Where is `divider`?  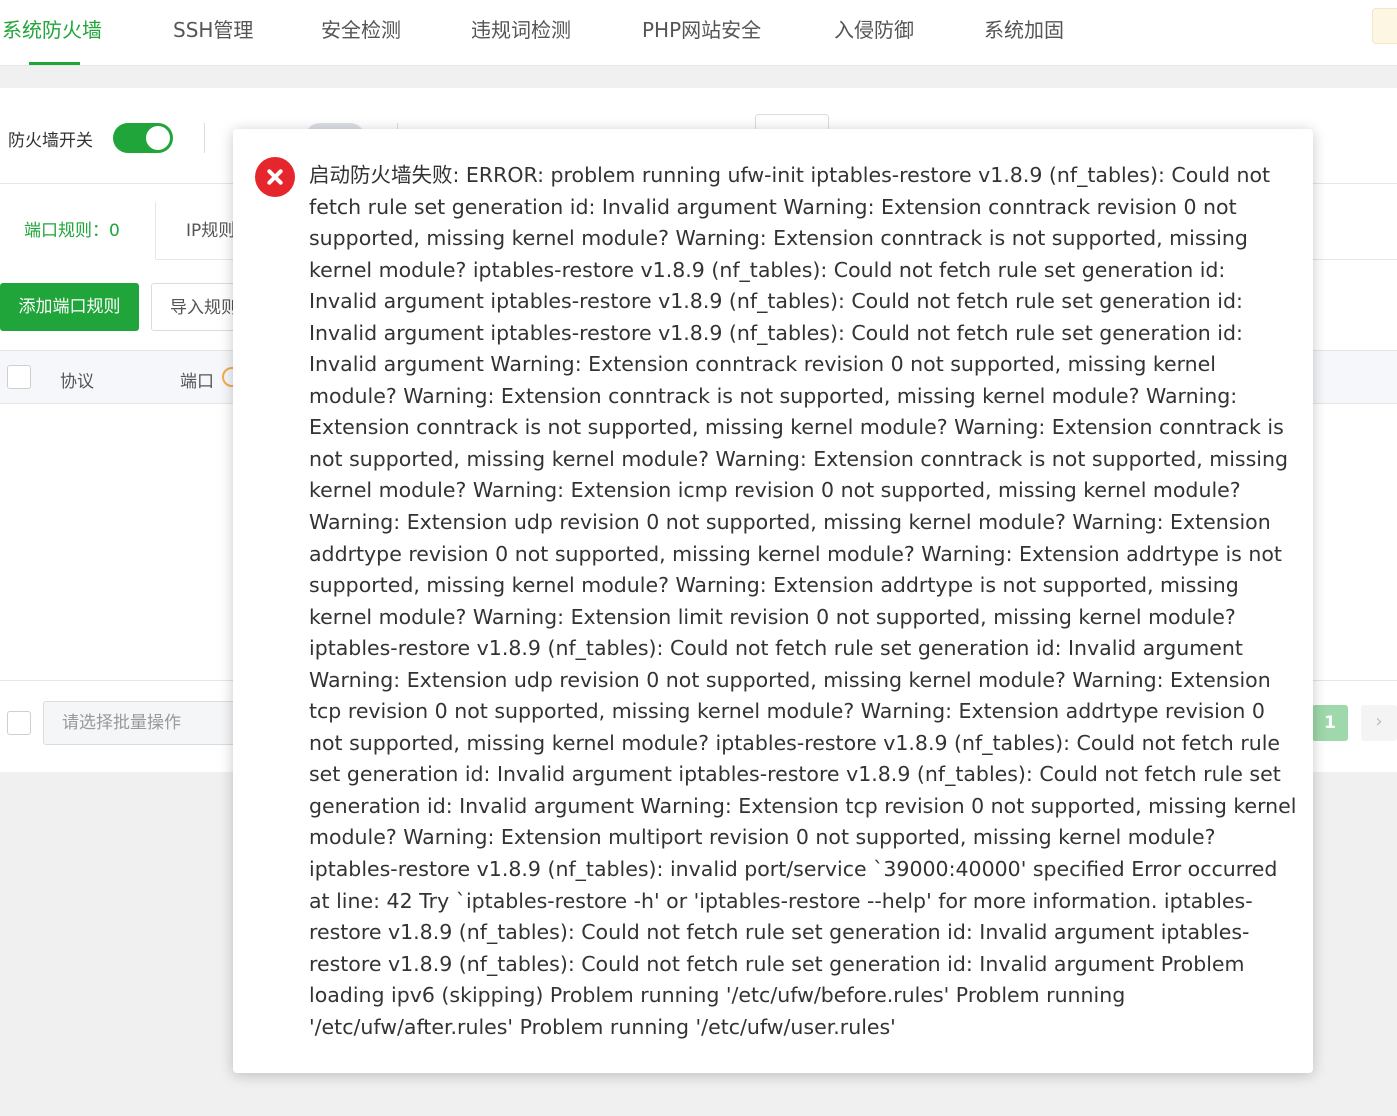
divider is located at coordinates (204, 138).